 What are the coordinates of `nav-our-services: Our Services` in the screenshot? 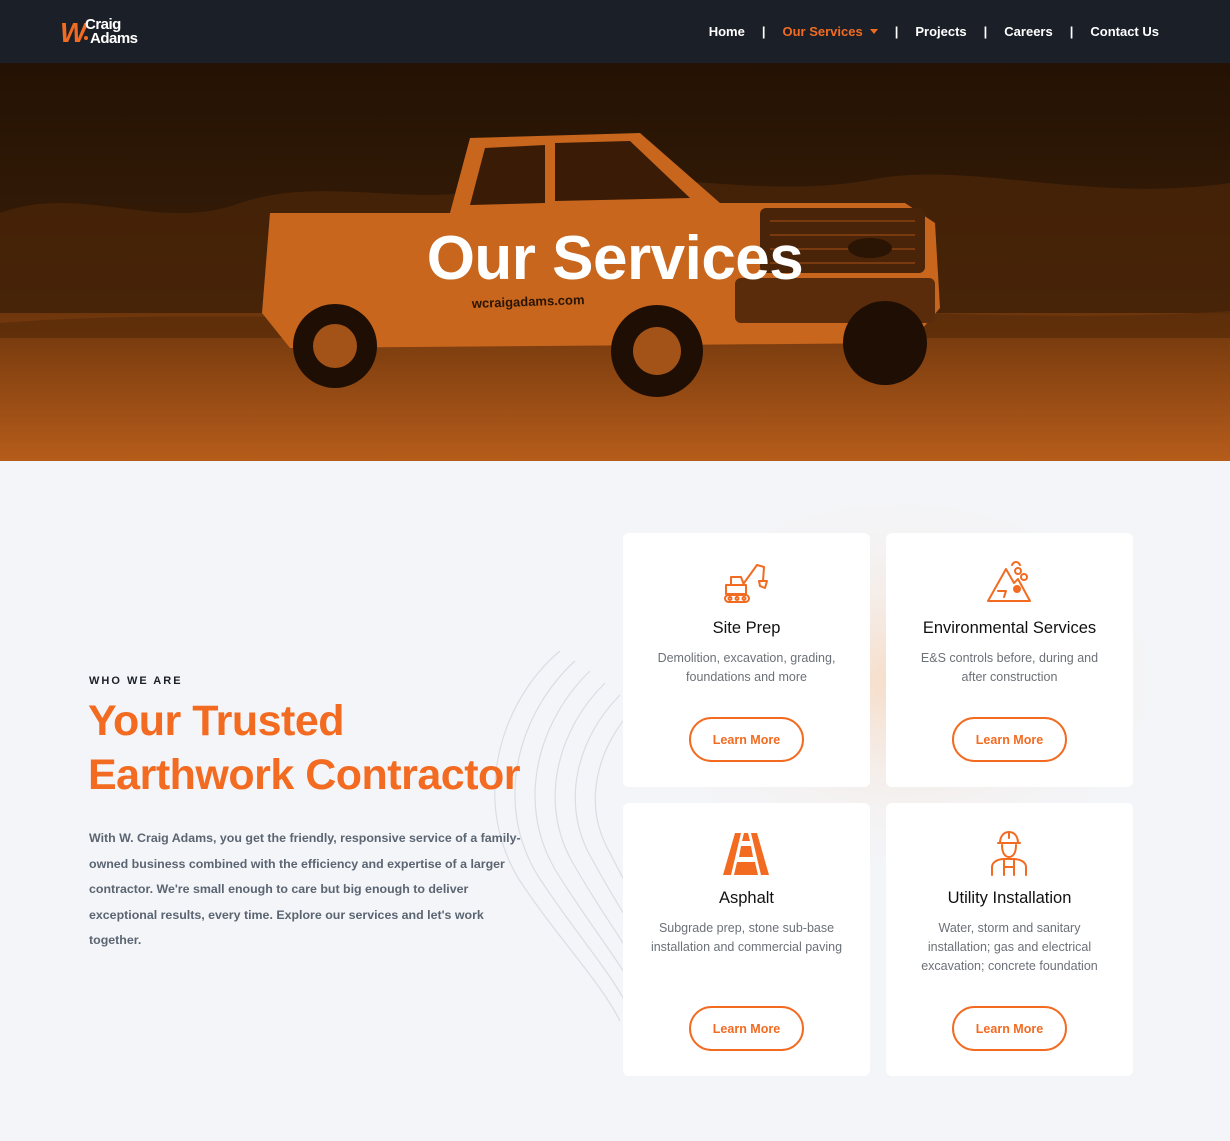 It's located at (830, 31).